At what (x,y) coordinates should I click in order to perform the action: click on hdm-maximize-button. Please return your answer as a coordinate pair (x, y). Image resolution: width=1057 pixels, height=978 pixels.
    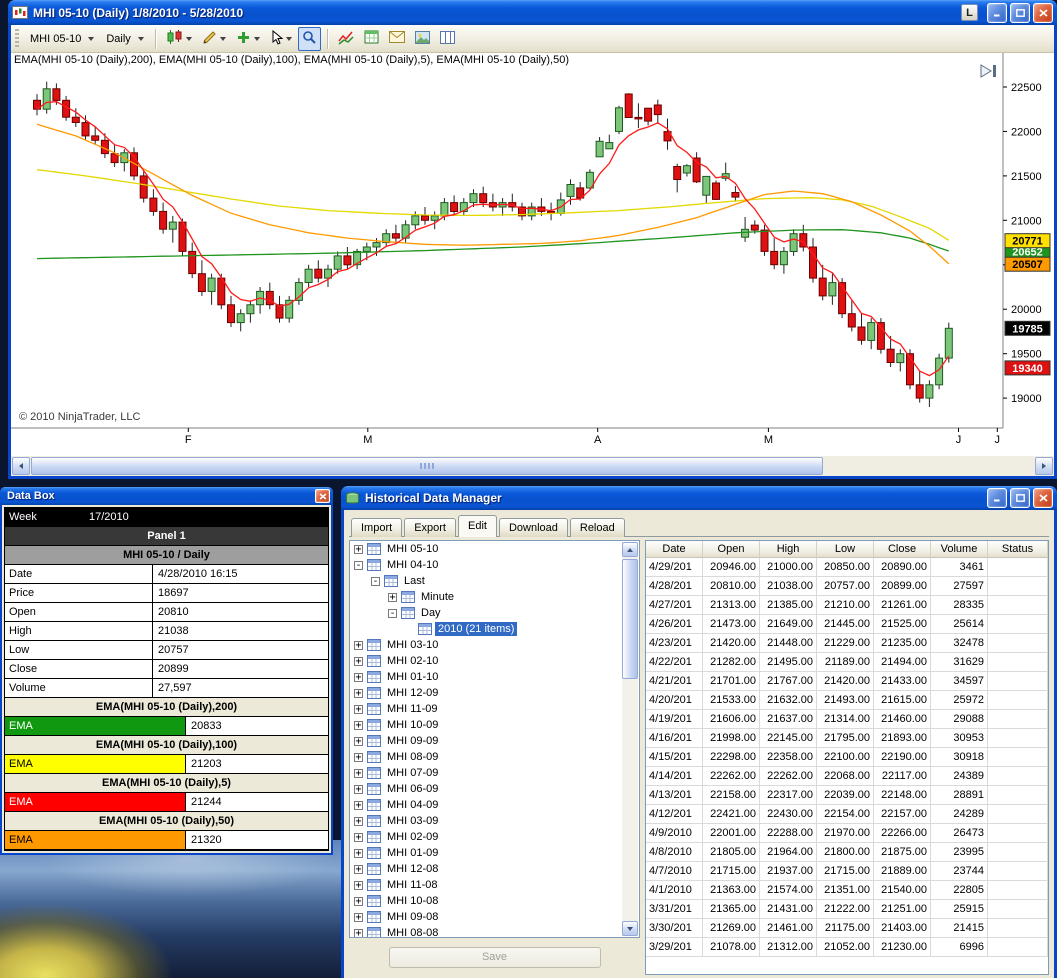
    Looking at the image, I should click on (1020, 498).